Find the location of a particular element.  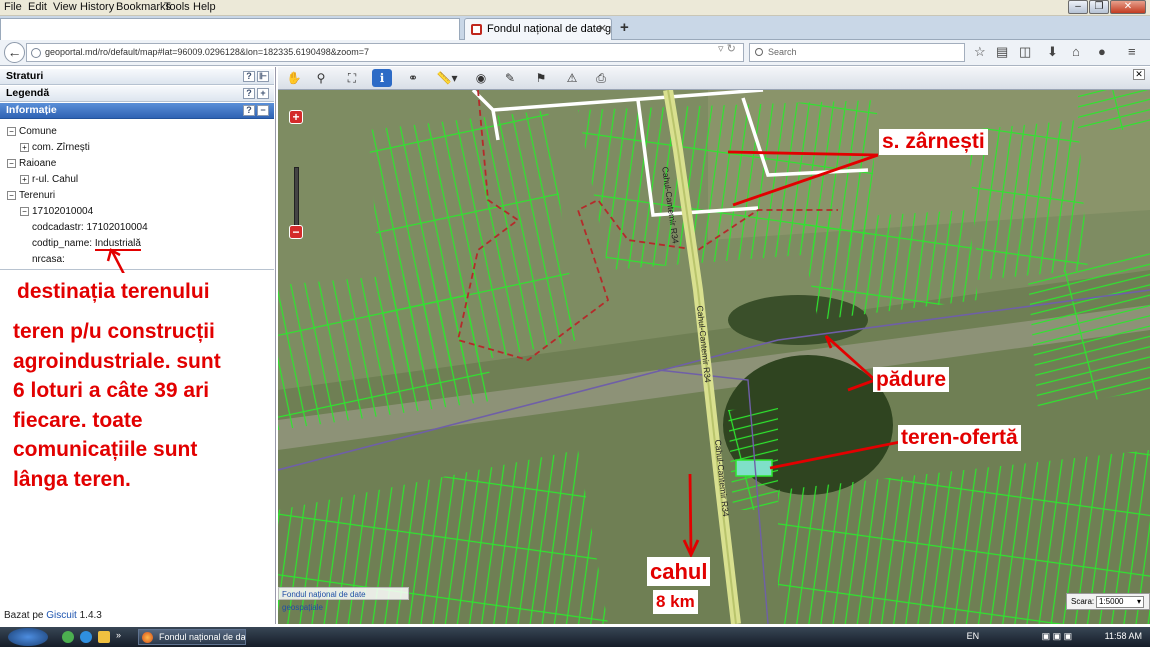

search-placeholder: Search is located at coordinates (782, 52).